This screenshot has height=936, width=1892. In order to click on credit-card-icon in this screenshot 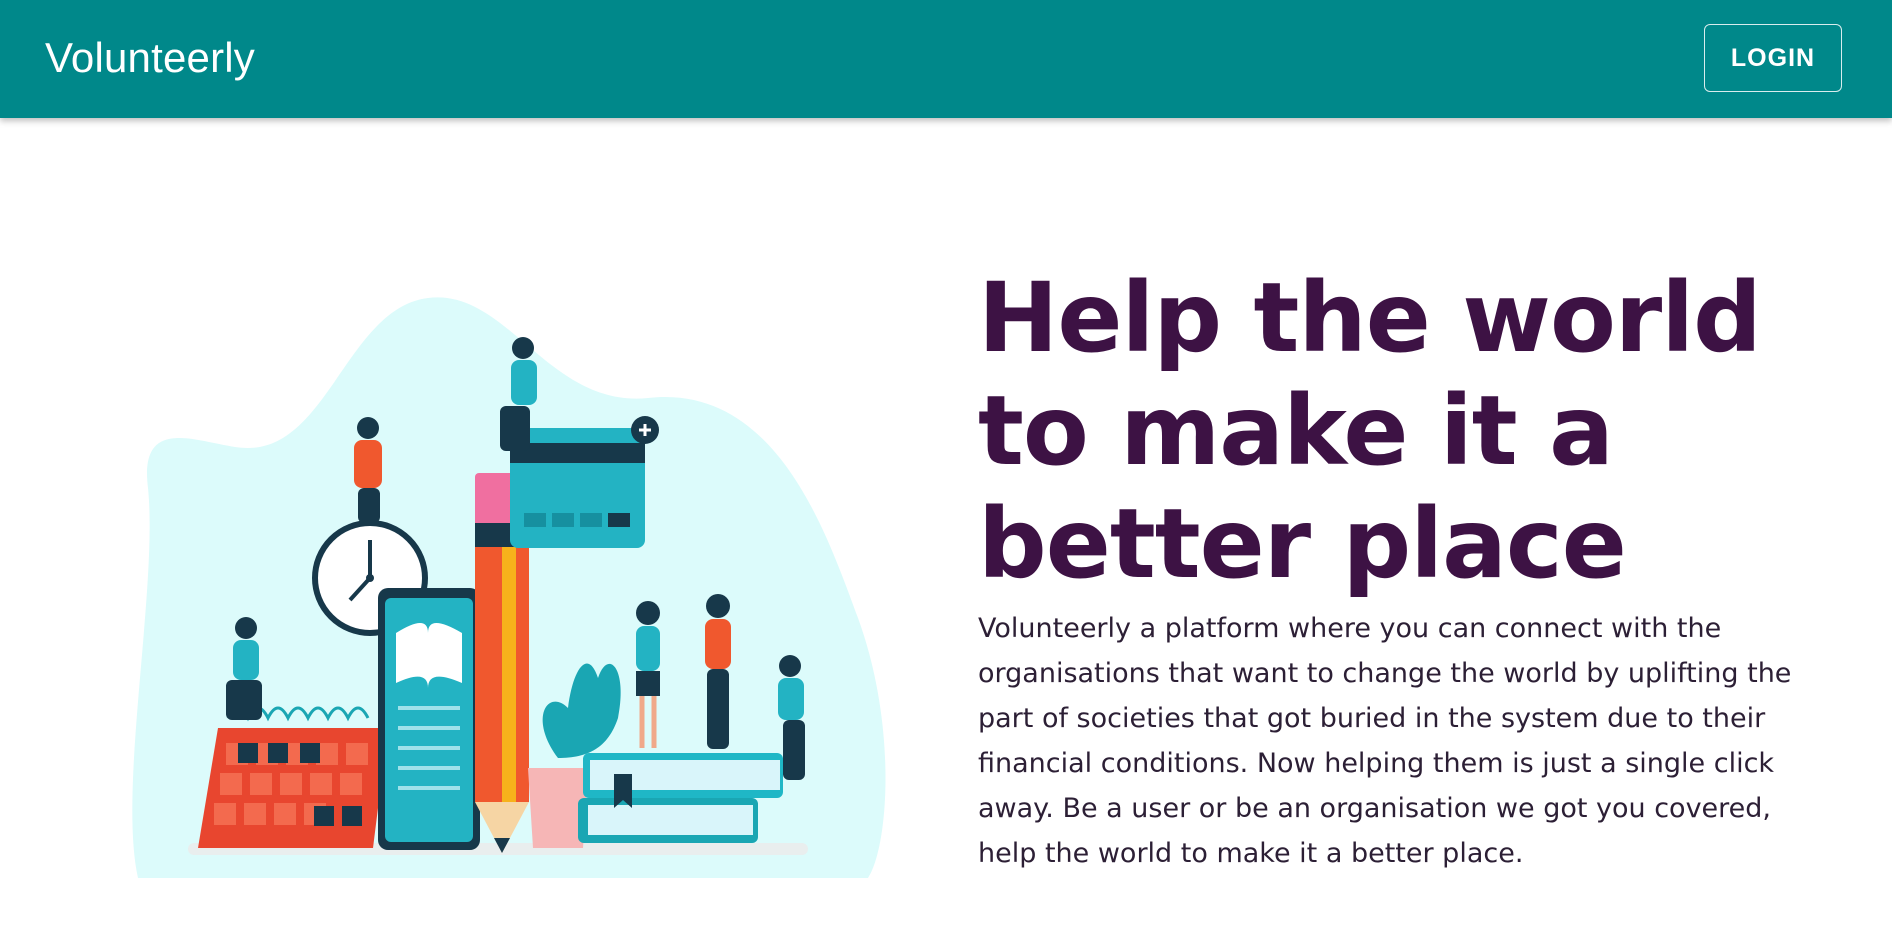, I will do `click(584, 482)`.